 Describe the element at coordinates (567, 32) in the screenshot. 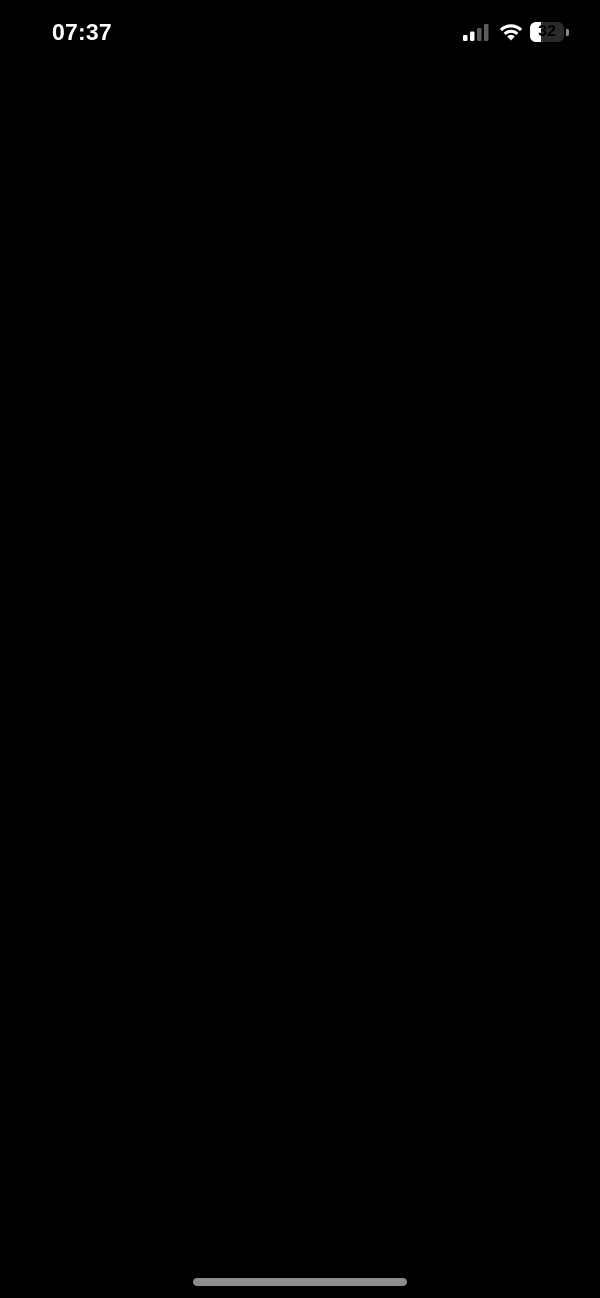

I see `battery-nub` at that location.